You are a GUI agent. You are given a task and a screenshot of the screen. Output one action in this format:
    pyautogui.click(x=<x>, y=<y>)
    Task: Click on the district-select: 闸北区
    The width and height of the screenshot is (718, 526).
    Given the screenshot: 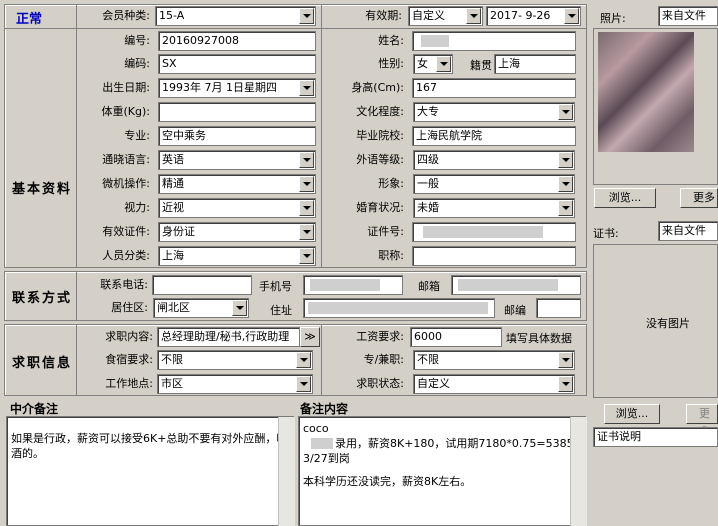 What is the action you would take?
    pyautogui.click(x=201, y=308)
    